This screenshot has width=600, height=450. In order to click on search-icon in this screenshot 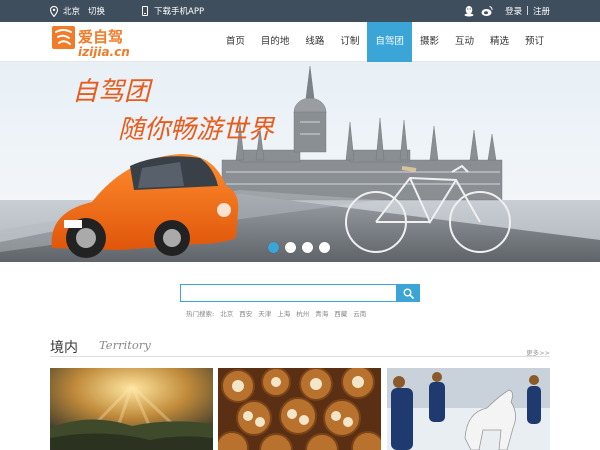, I will do `click(408, 293)`.